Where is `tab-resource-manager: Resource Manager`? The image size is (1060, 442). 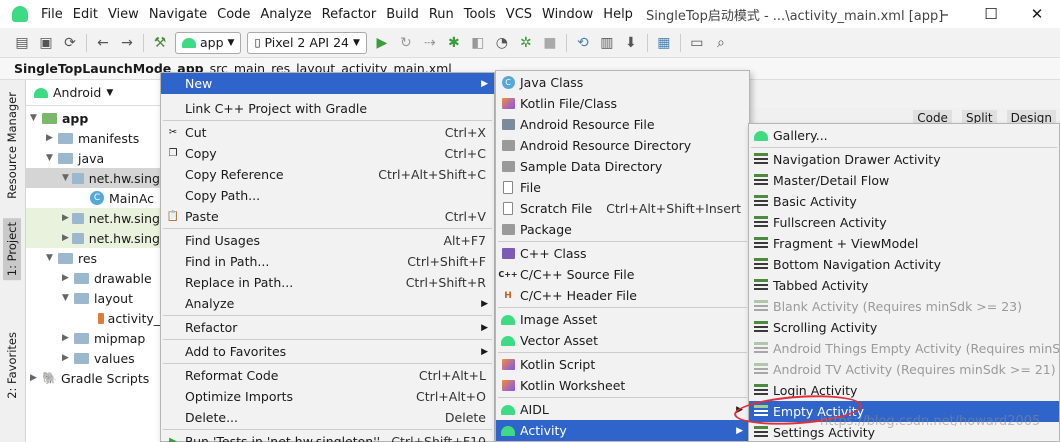
tab-resource-manager: Resource Manager is located at coordinates (12, 145).